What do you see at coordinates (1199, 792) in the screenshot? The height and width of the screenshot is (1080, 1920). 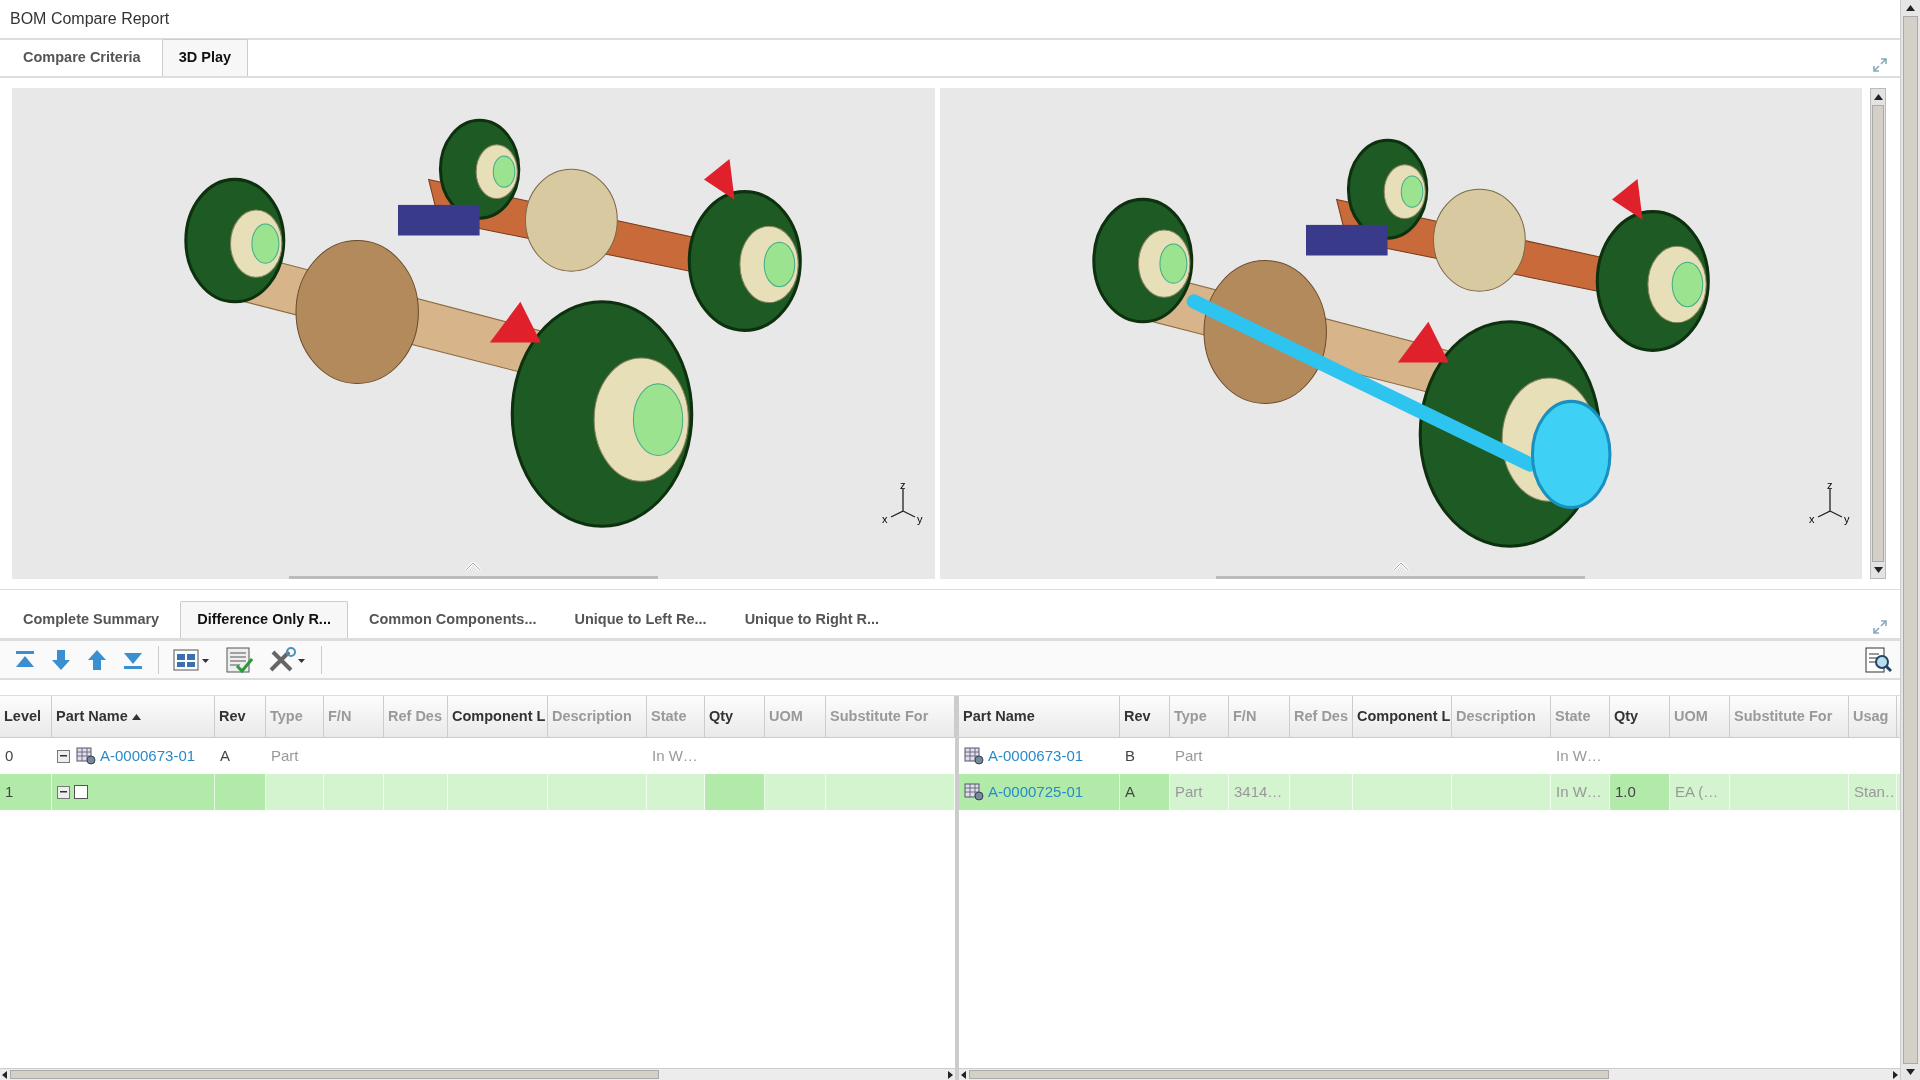 I see `table-cell: Part` at bounding box center [1199, 792].